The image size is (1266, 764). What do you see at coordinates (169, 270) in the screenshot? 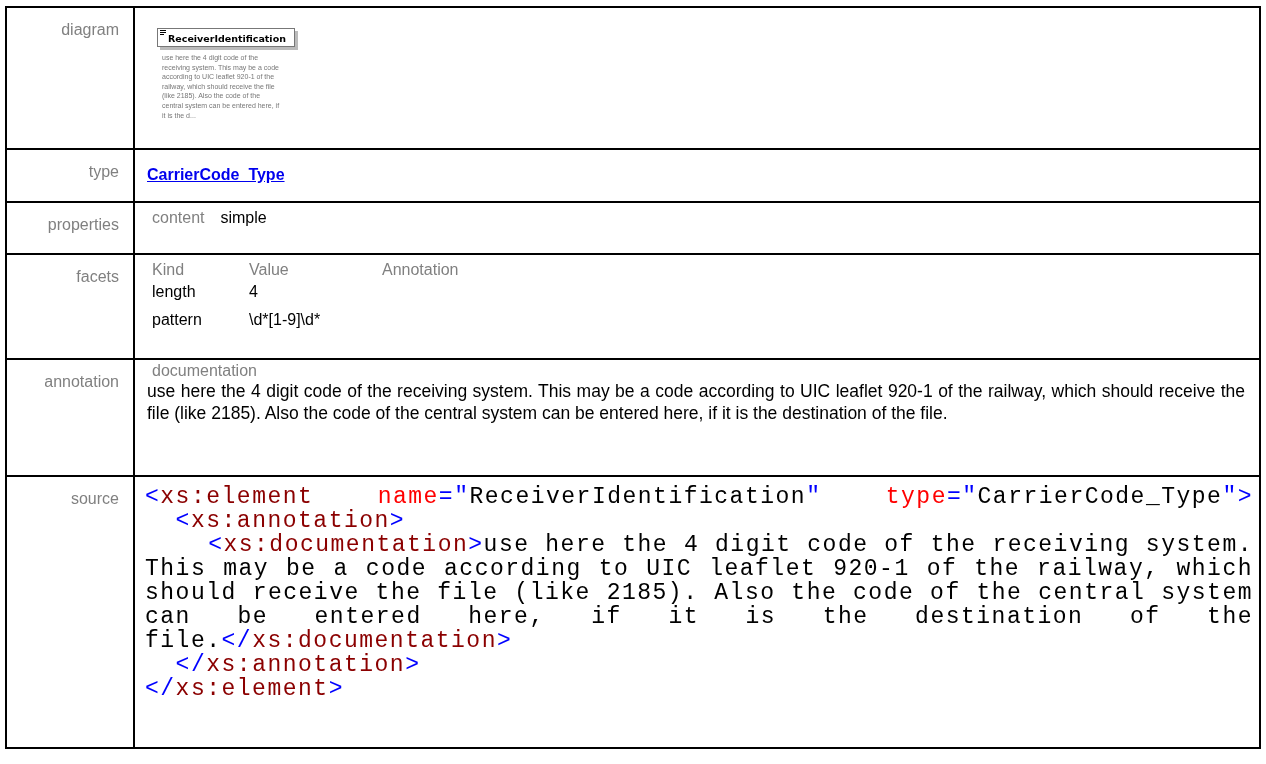
I see `column-header: Kind` at bounding box center [169, 270].